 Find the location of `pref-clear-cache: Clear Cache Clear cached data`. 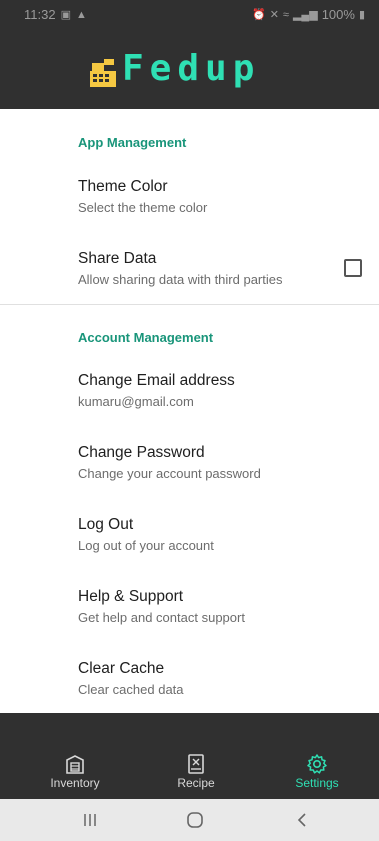

pref-clear-cache: Clear Cache Clear cached data is located at coordinates (189, 688).